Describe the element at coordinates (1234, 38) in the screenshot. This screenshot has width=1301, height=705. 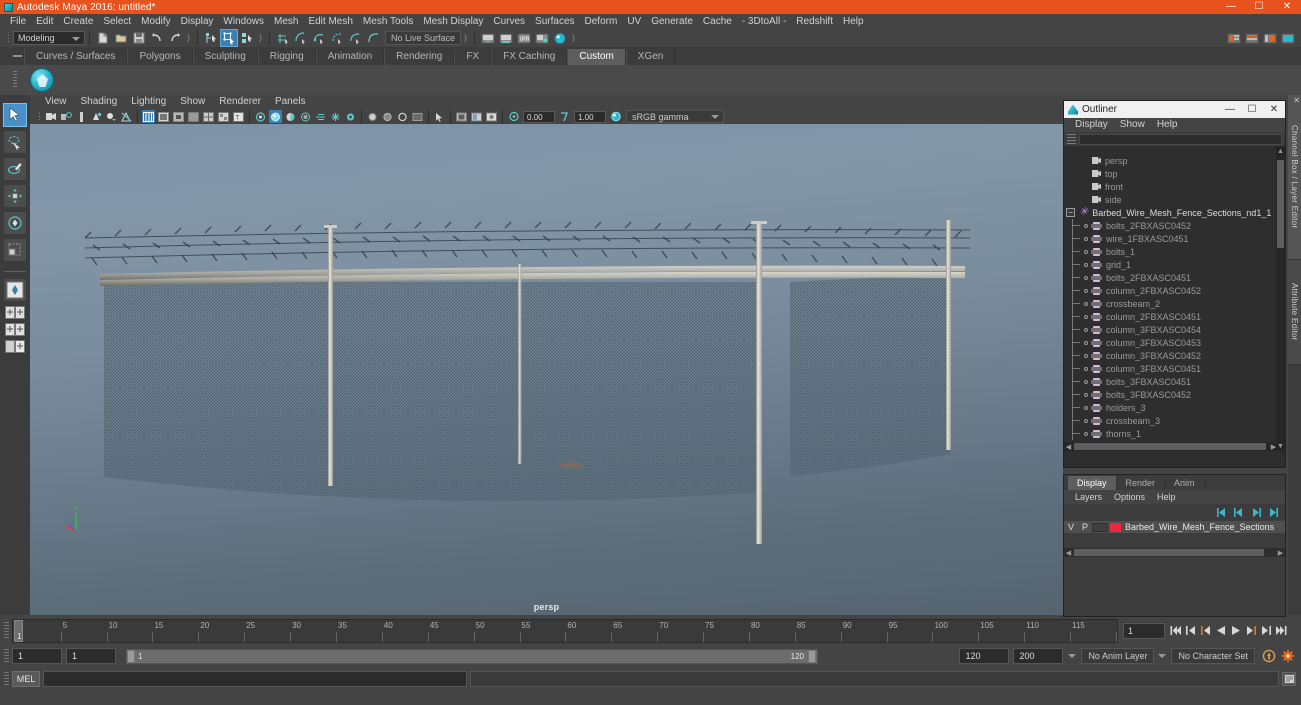
I see `show-channel-box-icon` at that location.